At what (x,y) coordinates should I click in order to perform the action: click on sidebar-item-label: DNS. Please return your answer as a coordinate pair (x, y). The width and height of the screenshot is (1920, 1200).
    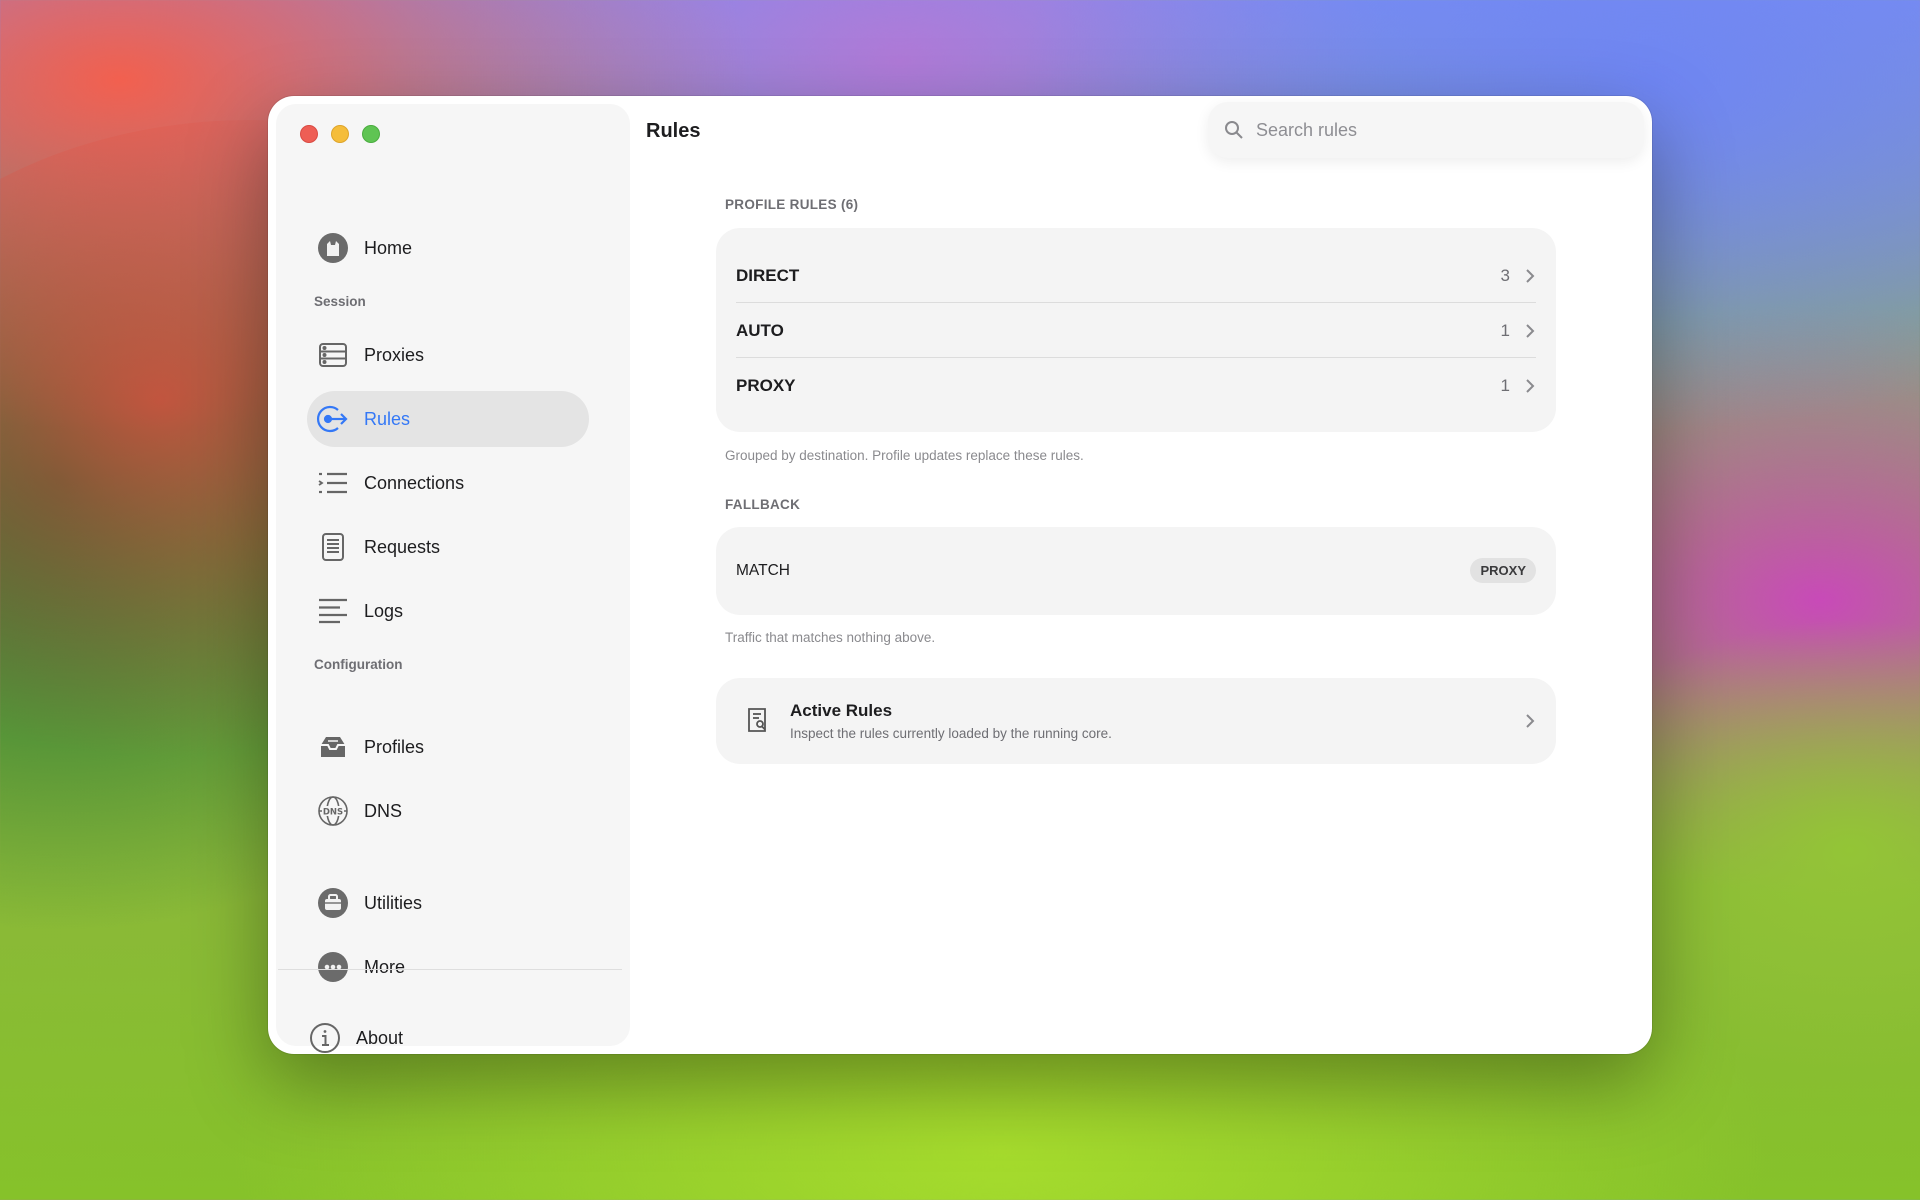
    Looking at the image, I should click on (383, 810).